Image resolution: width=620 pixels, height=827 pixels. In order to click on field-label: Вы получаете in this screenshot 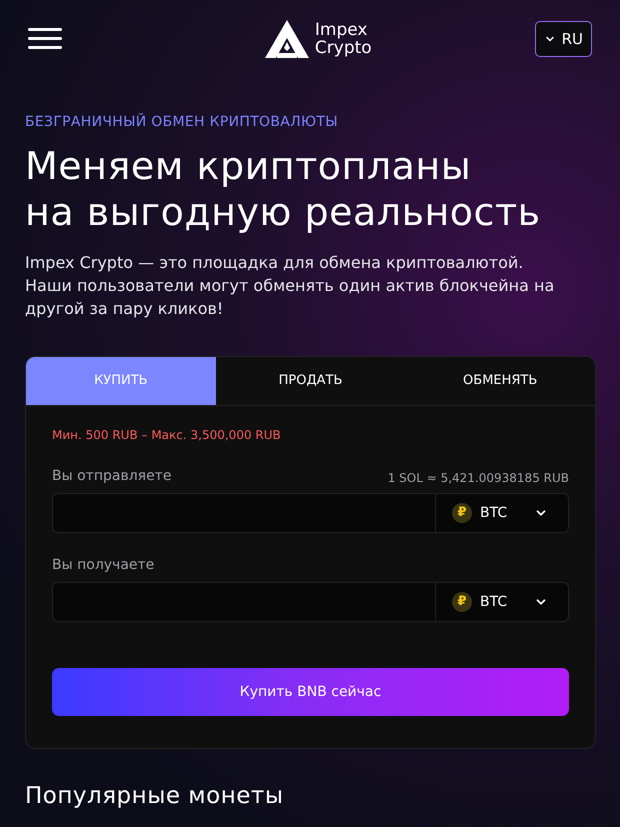, I will do `click(103, 565)`.